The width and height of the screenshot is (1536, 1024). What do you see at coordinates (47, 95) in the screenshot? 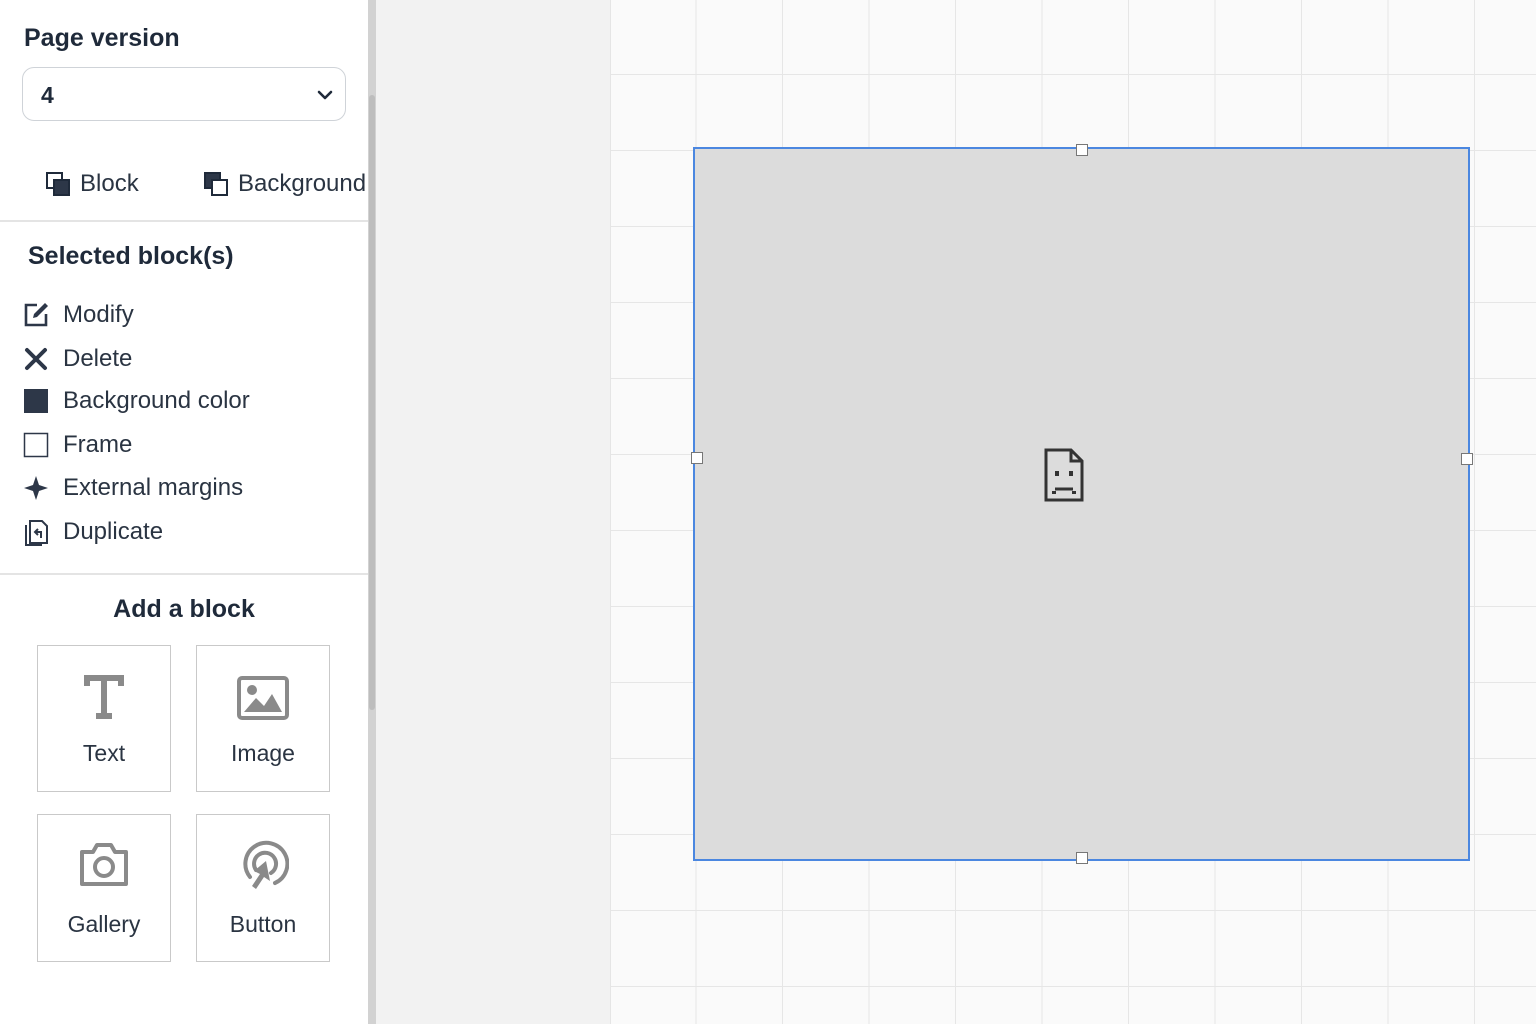
I see `page-version-value: 4` at bounding box center [47, 95].